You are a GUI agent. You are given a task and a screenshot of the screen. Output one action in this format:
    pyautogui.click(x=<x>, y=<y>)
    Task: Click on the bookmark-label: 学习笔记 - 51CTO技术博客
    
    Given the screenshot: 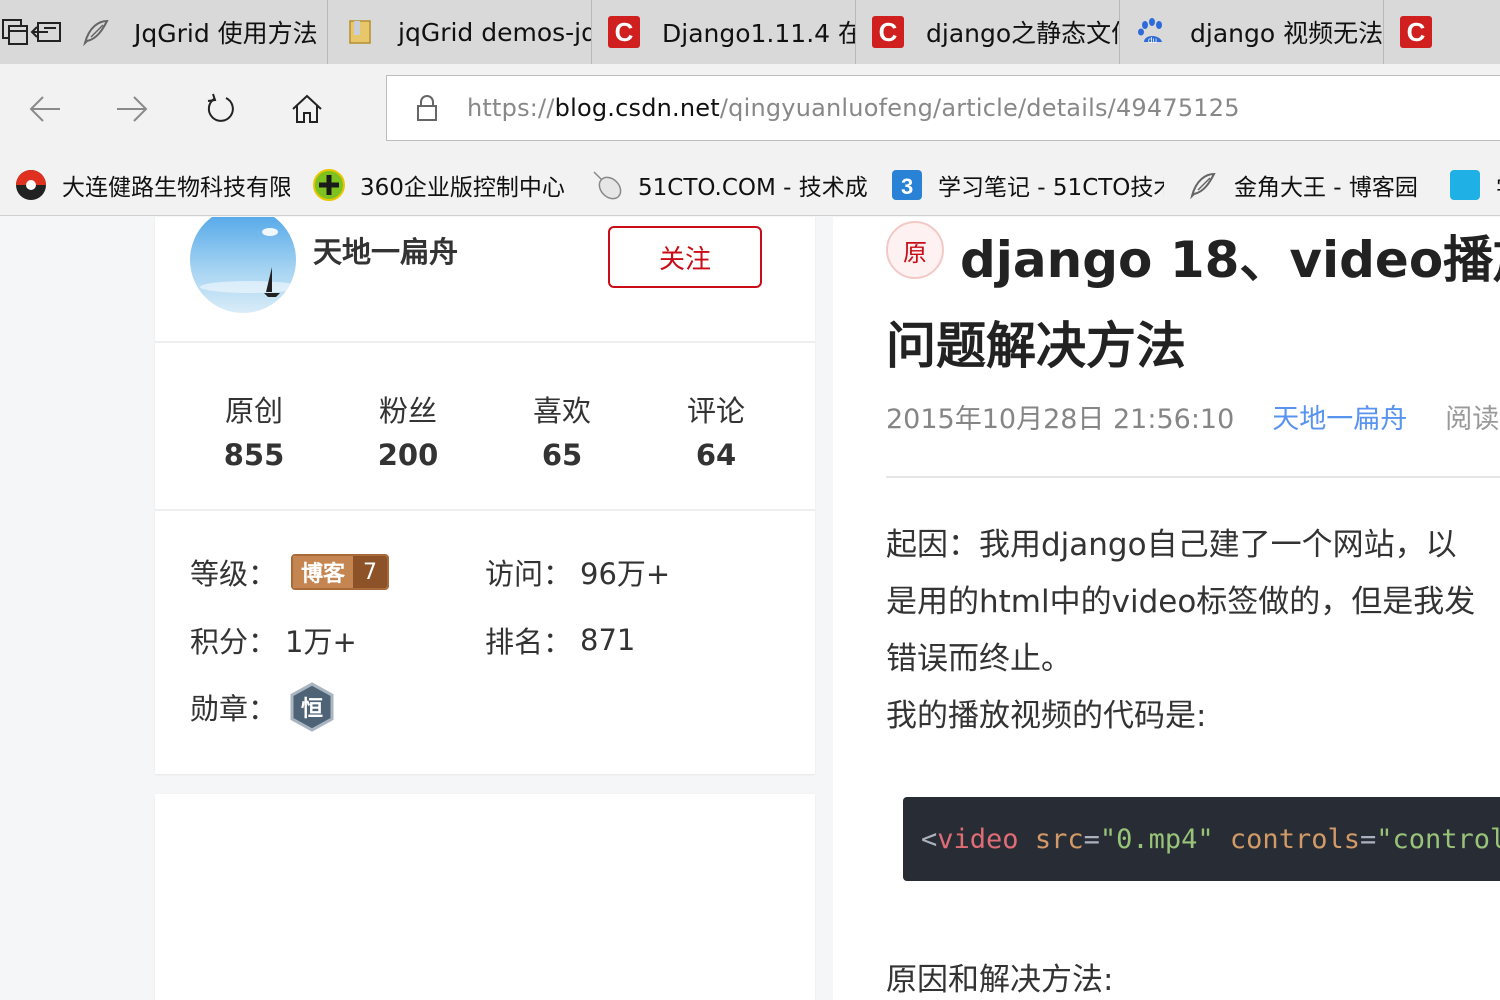 What is the action you would take?
    pyautogui.click(x=1051, y=187)
    